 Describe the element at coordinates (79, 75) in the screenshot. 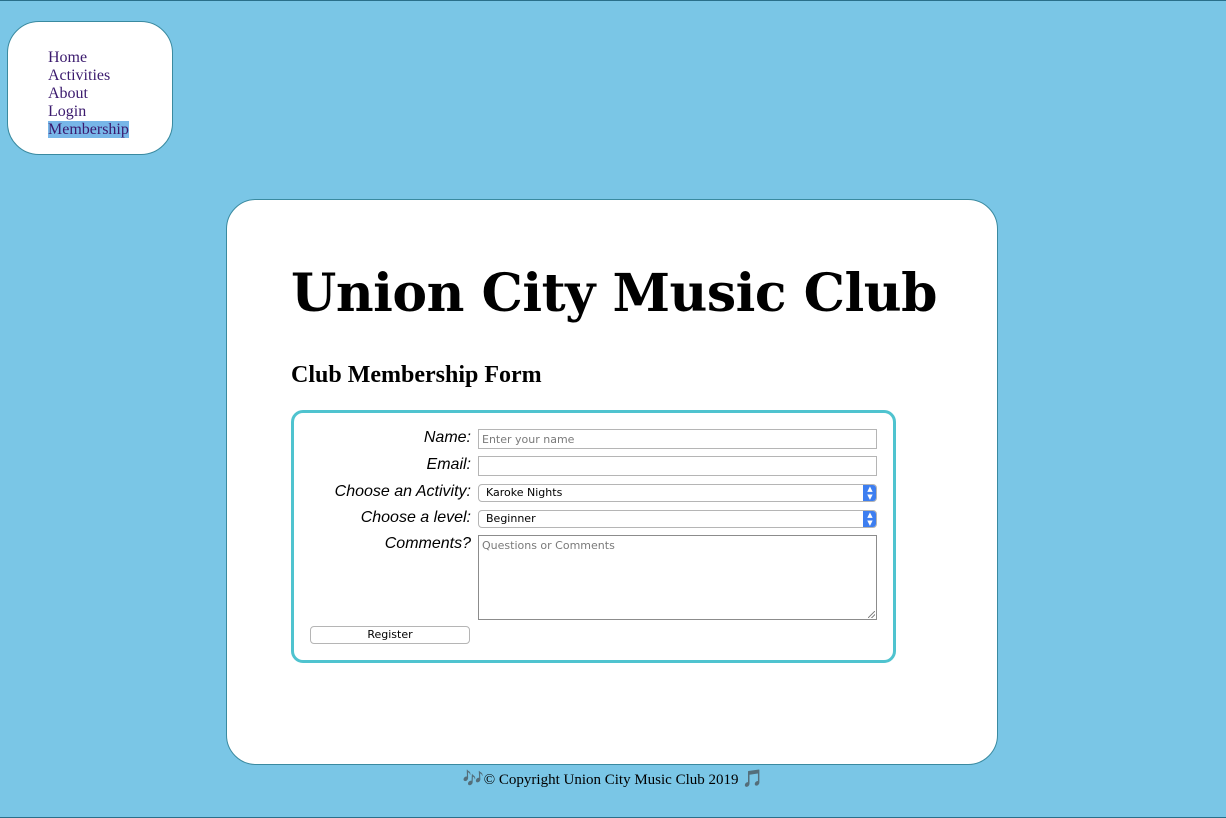

I see `nav-link-label: Activities` at that location.